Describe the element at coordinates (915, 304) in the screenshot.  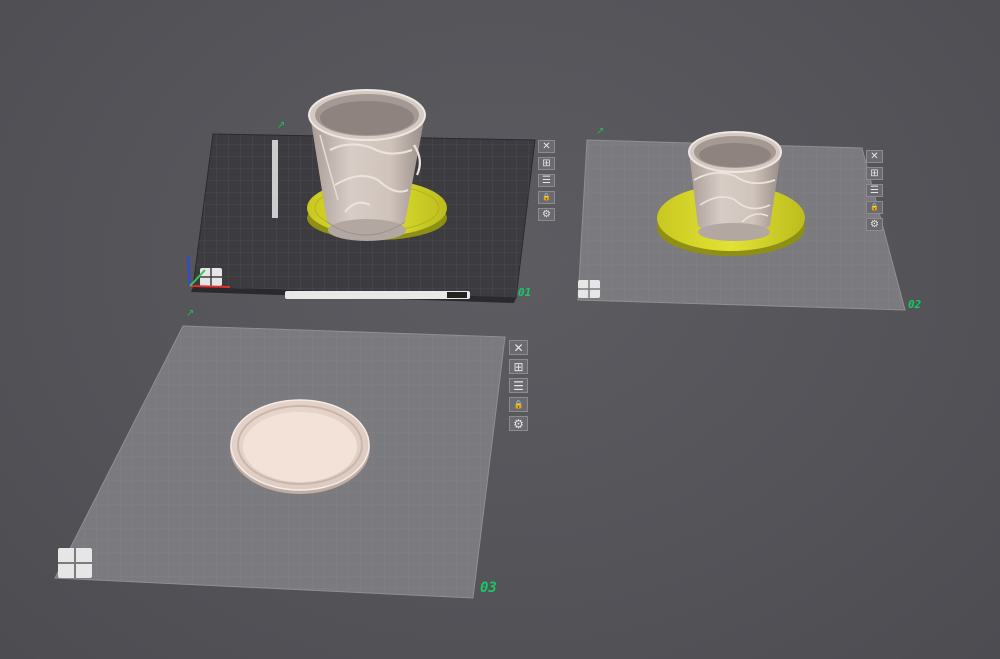
I see `plate-2-number: 02` at that location.